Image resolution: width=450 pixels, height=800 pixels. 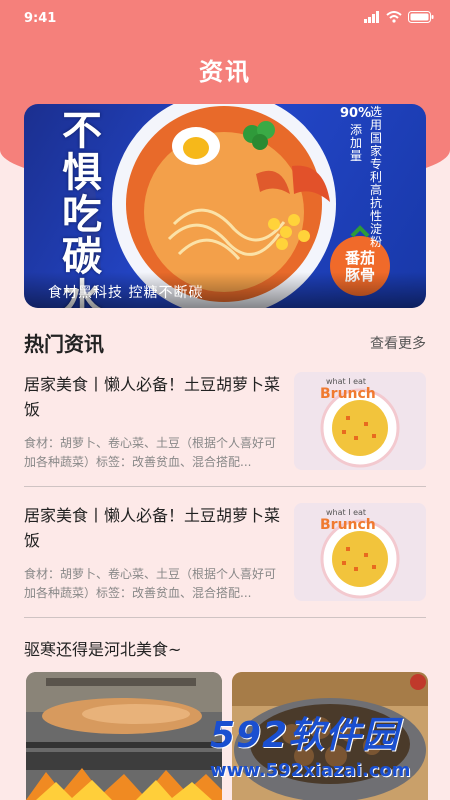 I want to click on section2-title: 驱寒还得是河北美食~, so click(x=103, y=649).